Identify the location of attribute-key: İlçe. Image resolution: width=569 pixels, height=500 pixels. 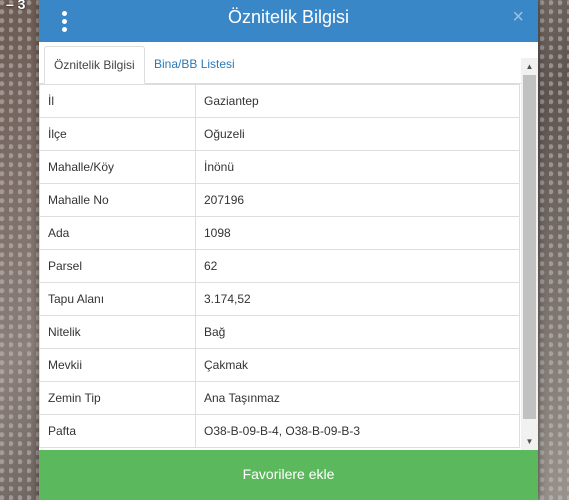
(117, 134).